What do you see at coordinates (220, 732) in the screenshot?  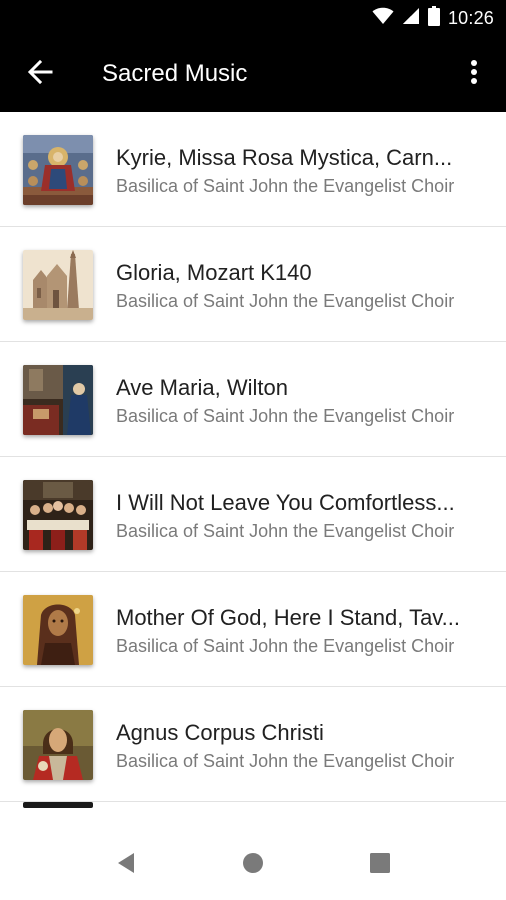 I see `track-title: Agnus Corpus Christi` at bounding box center [220, 732].